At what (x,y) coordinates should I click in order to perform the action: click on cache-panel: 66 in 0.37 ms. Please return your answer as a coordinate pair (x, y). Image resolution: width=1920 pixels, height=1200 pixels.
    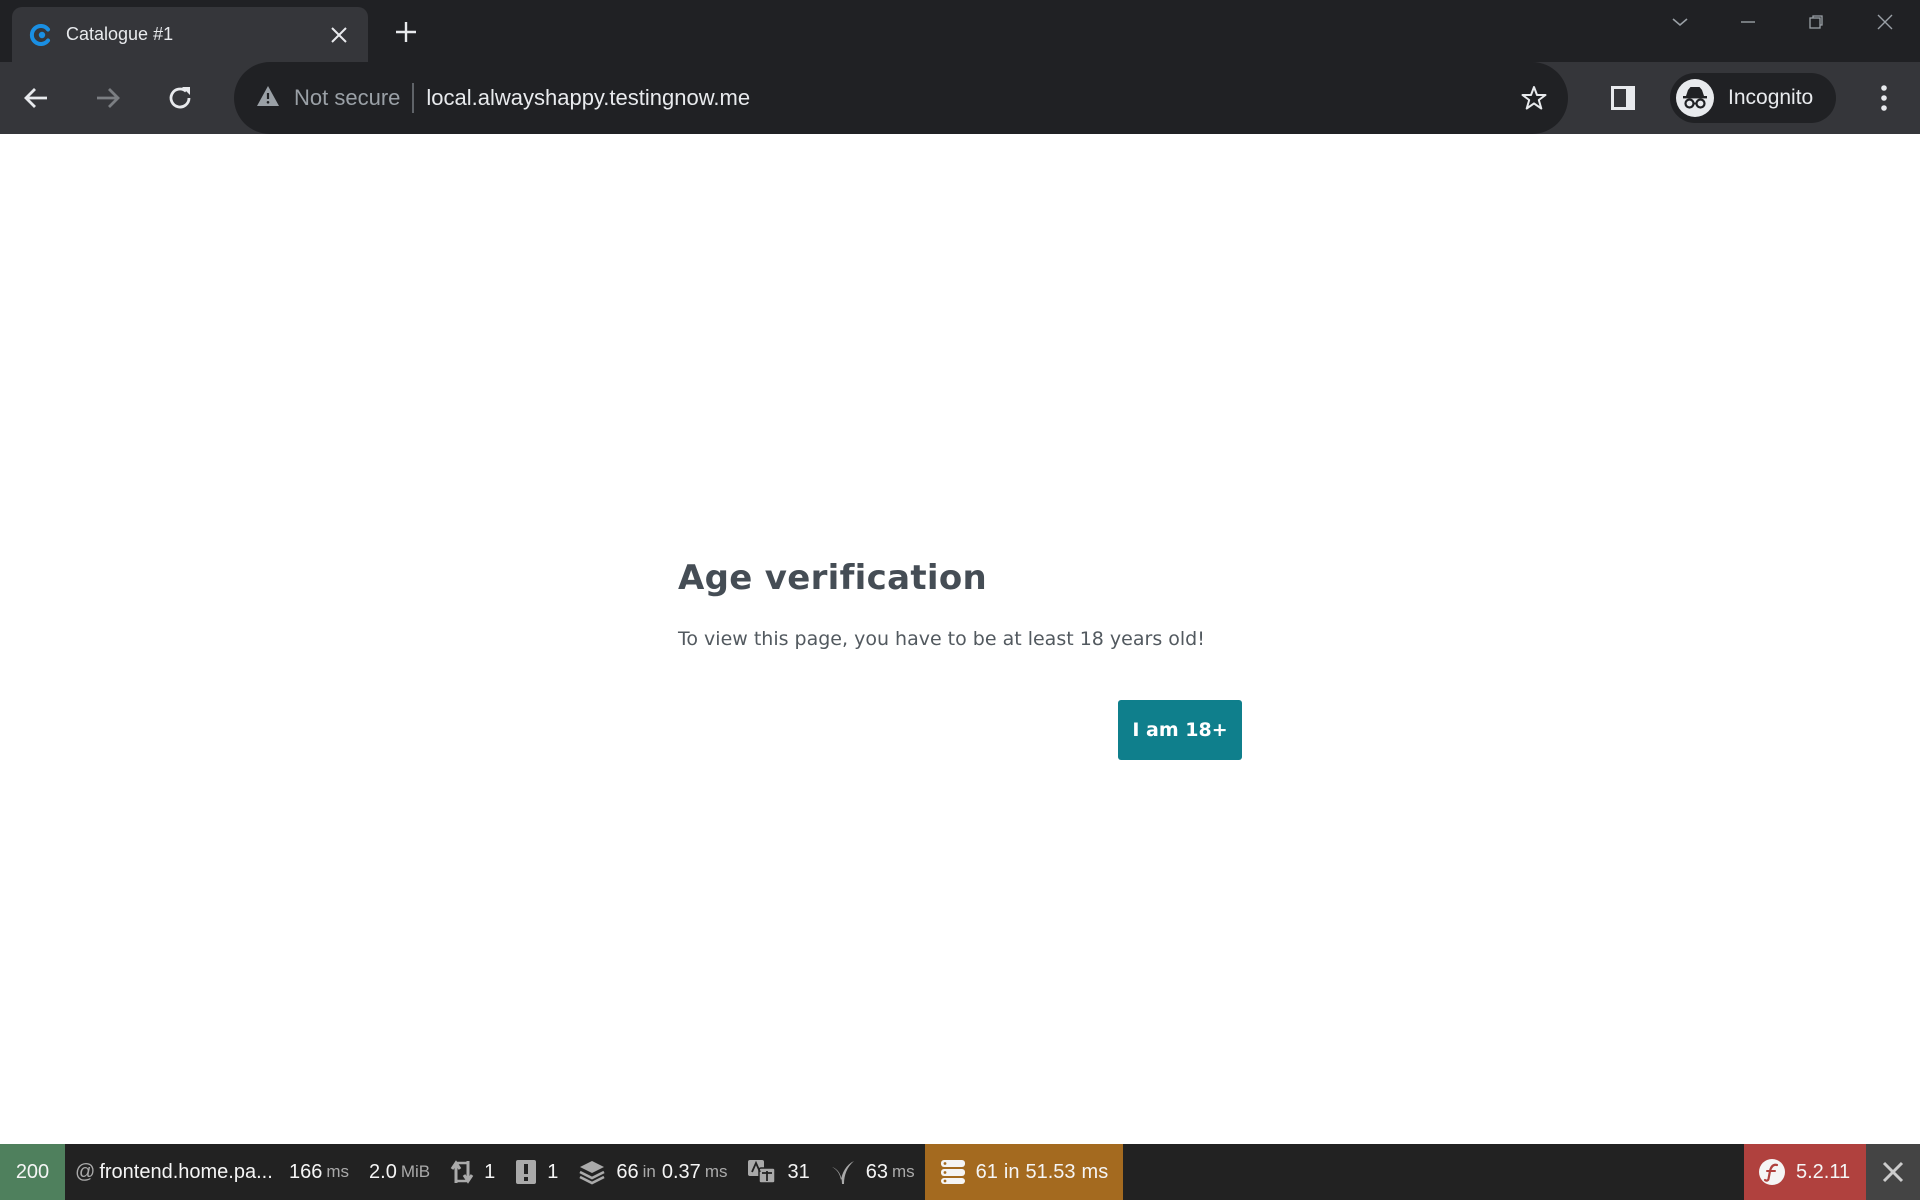
    Looking at the image, I should click on (652, 1172).